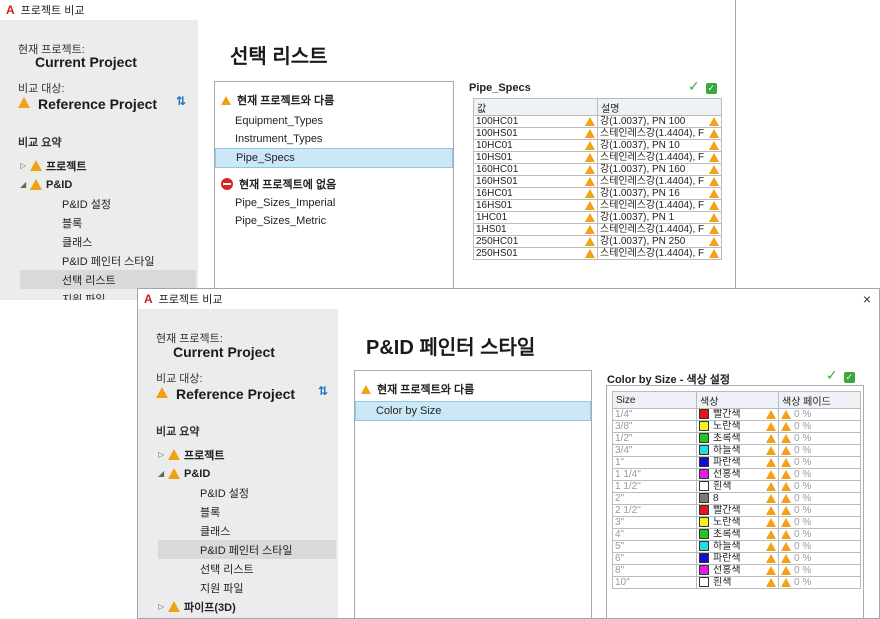 Image resolution: width=880 pixels, height=619 pixels. Describe the element at coordinates (736, 534) in the screenshot. I see `table-row: 4" 초록색 0 %` at that location.